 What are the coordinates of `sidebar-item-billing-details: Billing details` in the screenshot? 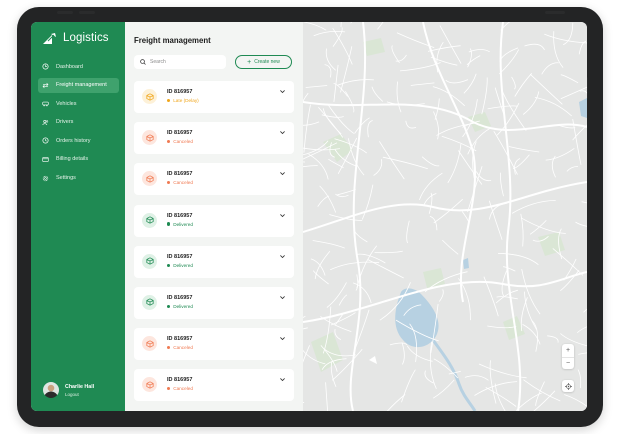 It's located at (78, 159).